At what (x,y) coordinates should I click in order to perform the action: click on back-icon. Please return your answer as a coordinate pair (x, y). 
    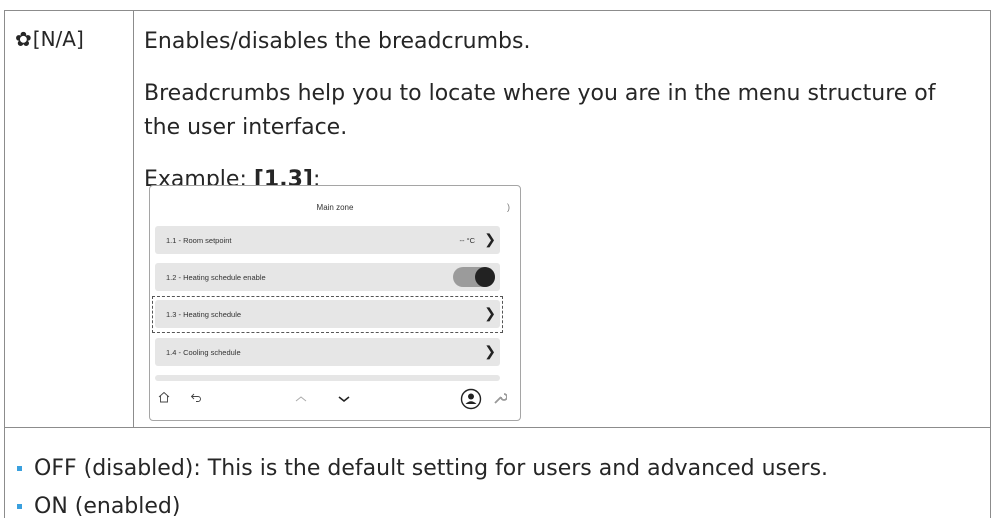
    Looking at the image, I should click on (196, 399).